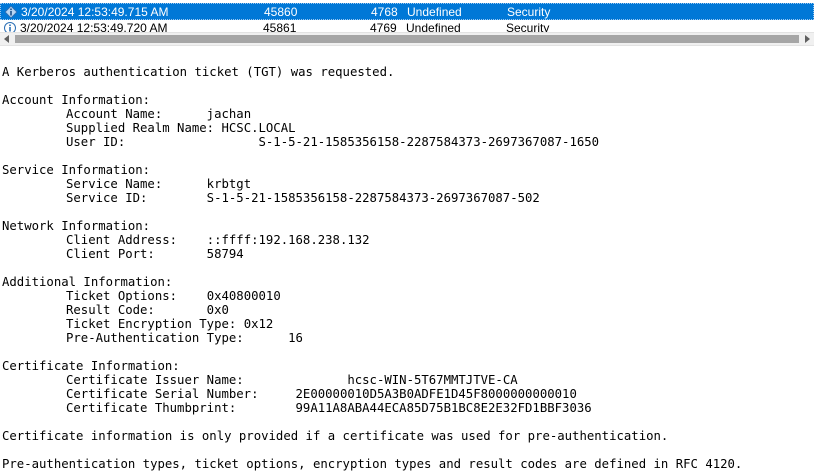  What do you see at coordinates (107, 198) in the screenshot?
I see `field-label: Service ID:` at bounding box center [107, 198].